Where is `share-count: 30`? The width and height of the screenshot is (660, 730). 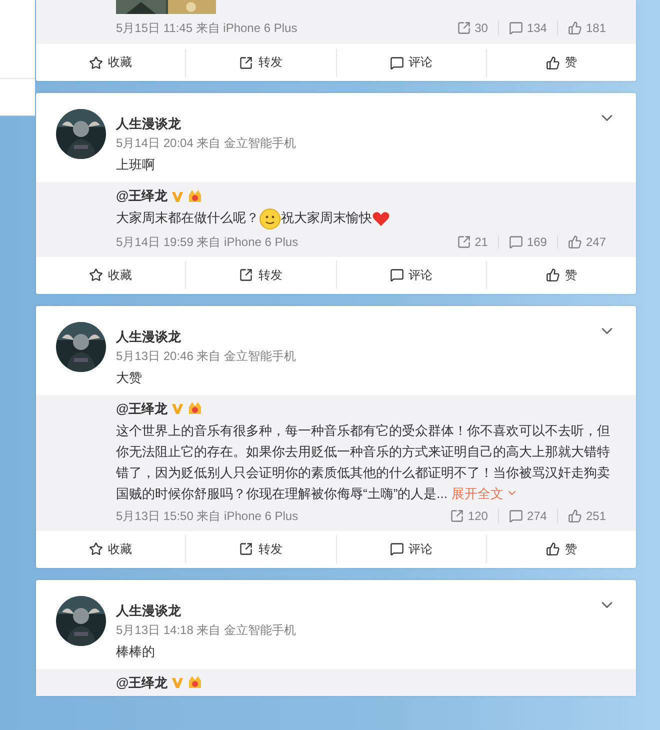 share-count: 30 is located at coordinates (472, 27).